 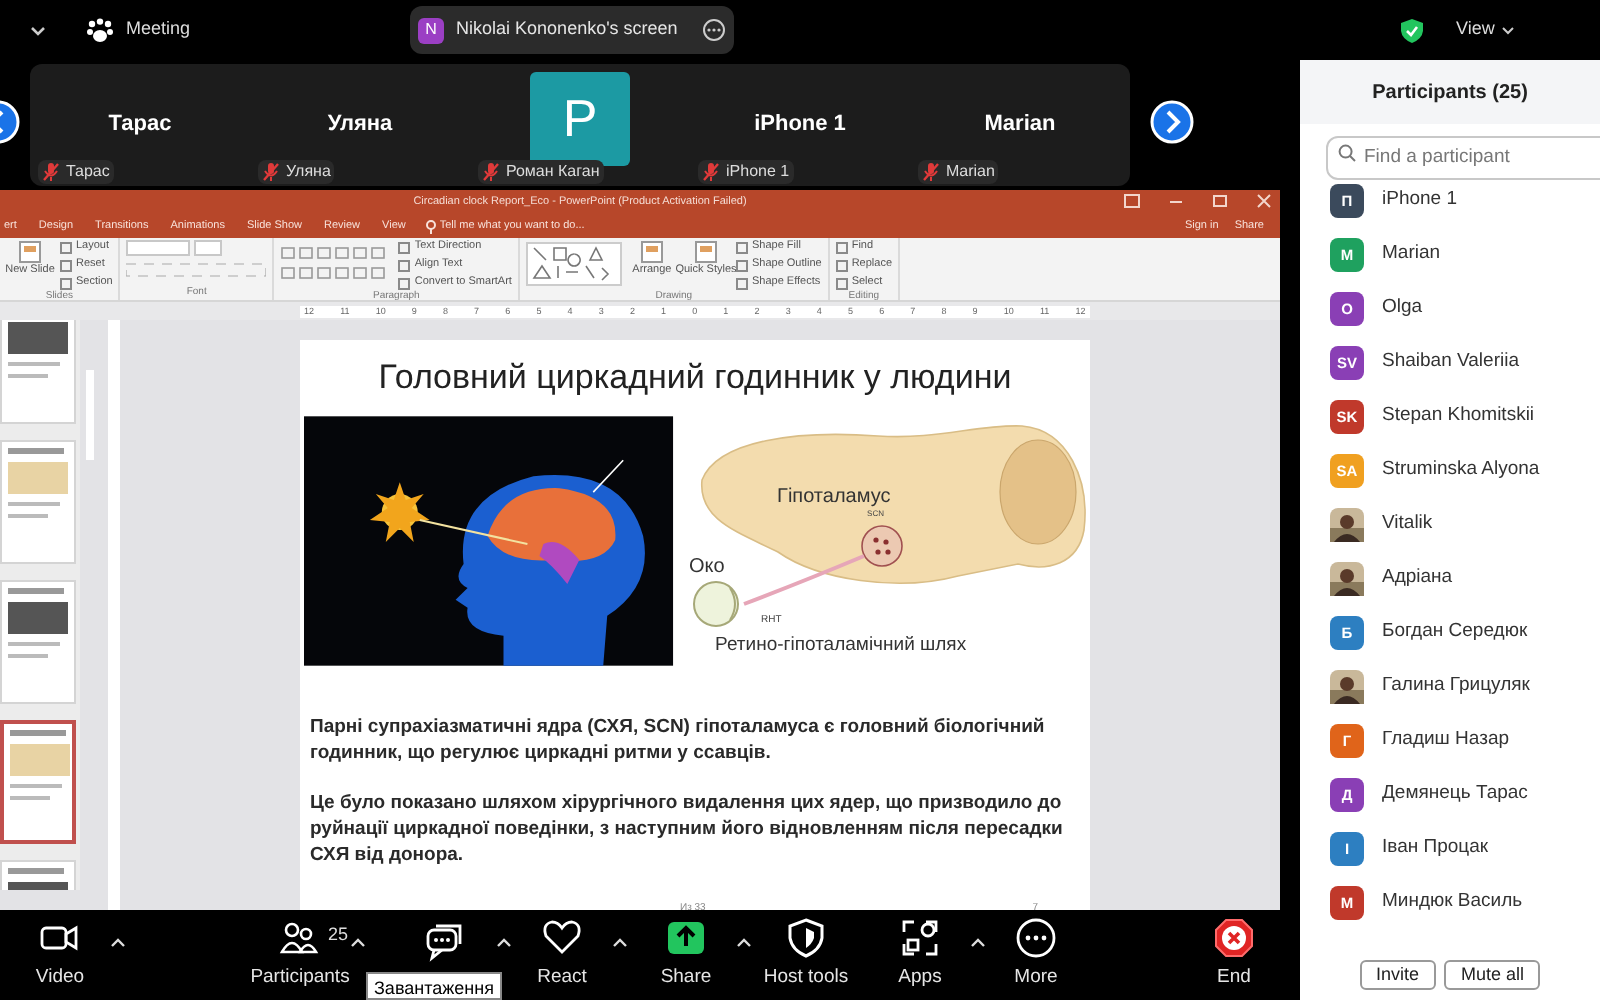 What do you see at coordinates (1407, 524) in the screenshot?
I see `participant-name: Vitalik` at bounding box center [1407, 524].